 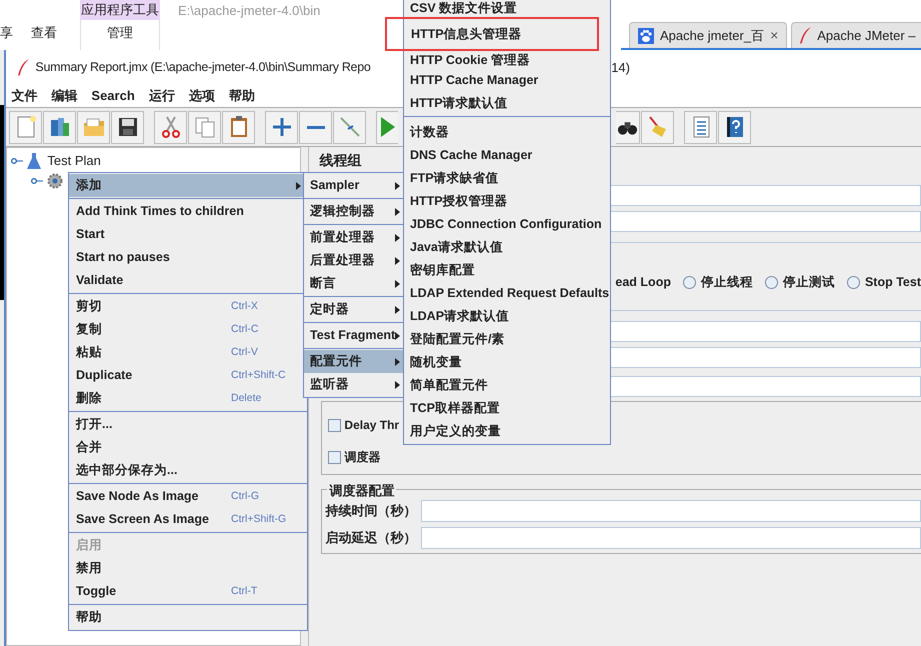 I want to click on menu-item: 配置元件, so click(x=353, y=361).